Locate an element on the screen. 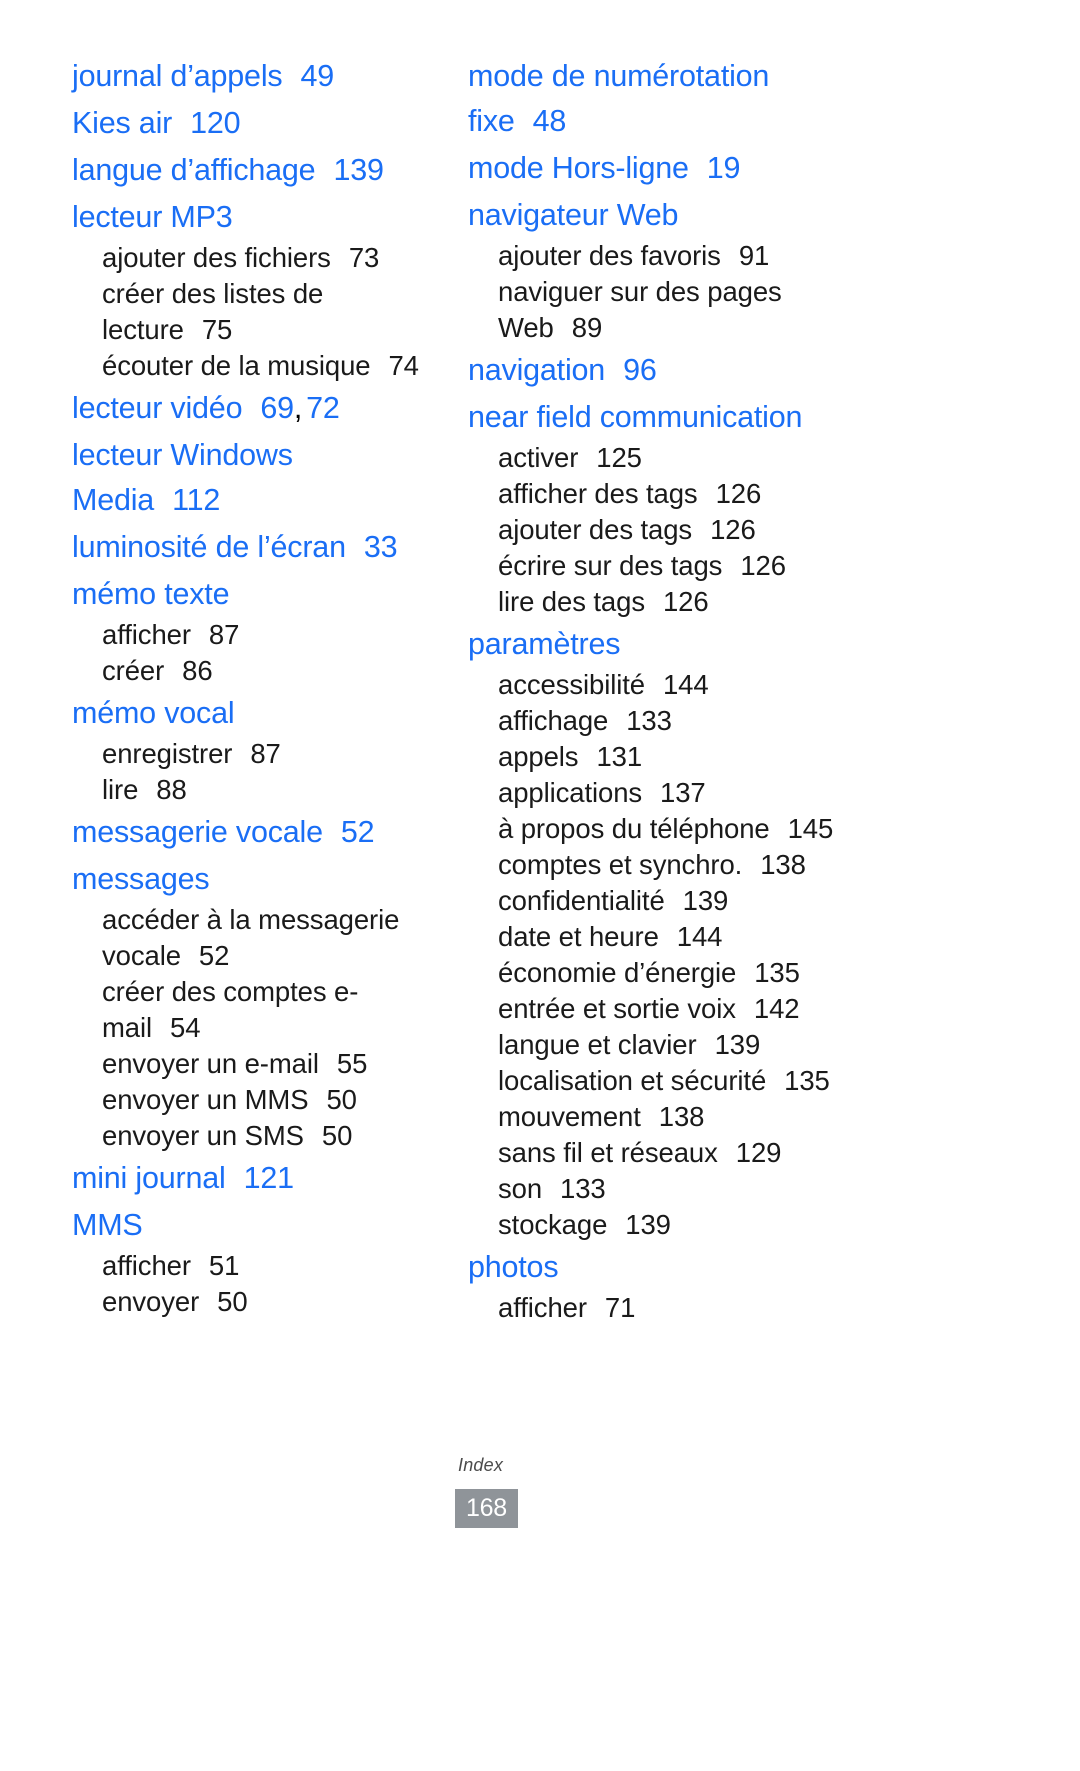 The height and width of the screenshot is (1771, 1080). index-subentry-label: son is located at coordinates (520, 1188).